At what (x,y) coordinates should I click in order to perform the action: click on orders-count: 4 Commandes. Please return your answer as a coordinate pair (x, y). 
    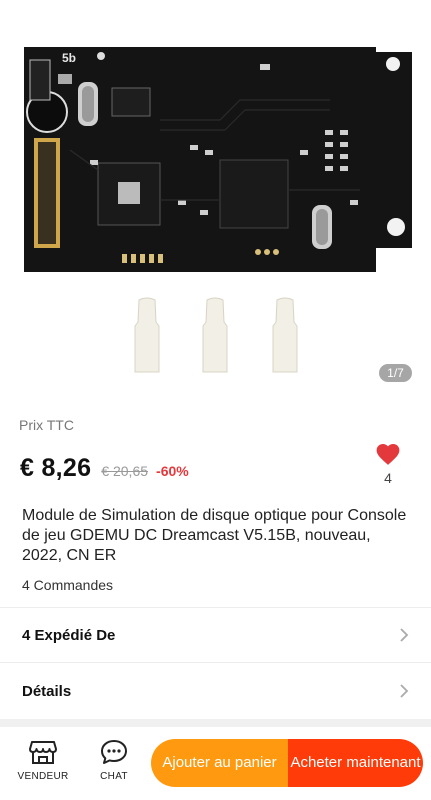
    Looking at the image, I should click on (68, 585).